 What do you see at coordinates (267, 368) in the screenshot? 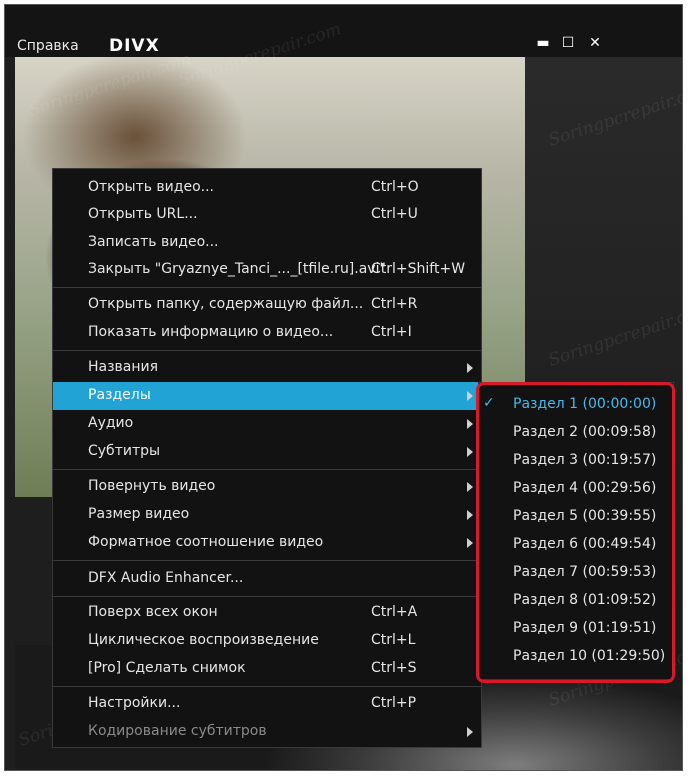
I see `menu-titles: Названия` at bounding box center [267, 368].